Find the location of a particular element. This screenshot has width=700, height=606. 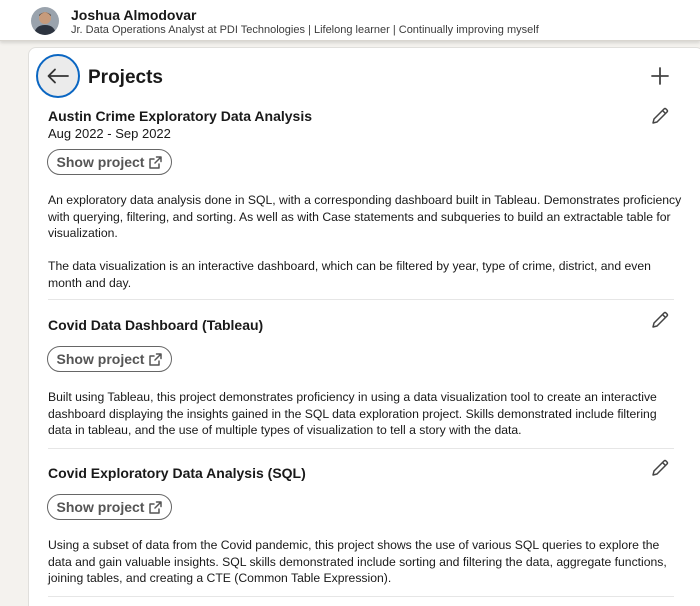

project-title: Austin Crime Exploratory Data Analysis is located at coordinates (180, 116).